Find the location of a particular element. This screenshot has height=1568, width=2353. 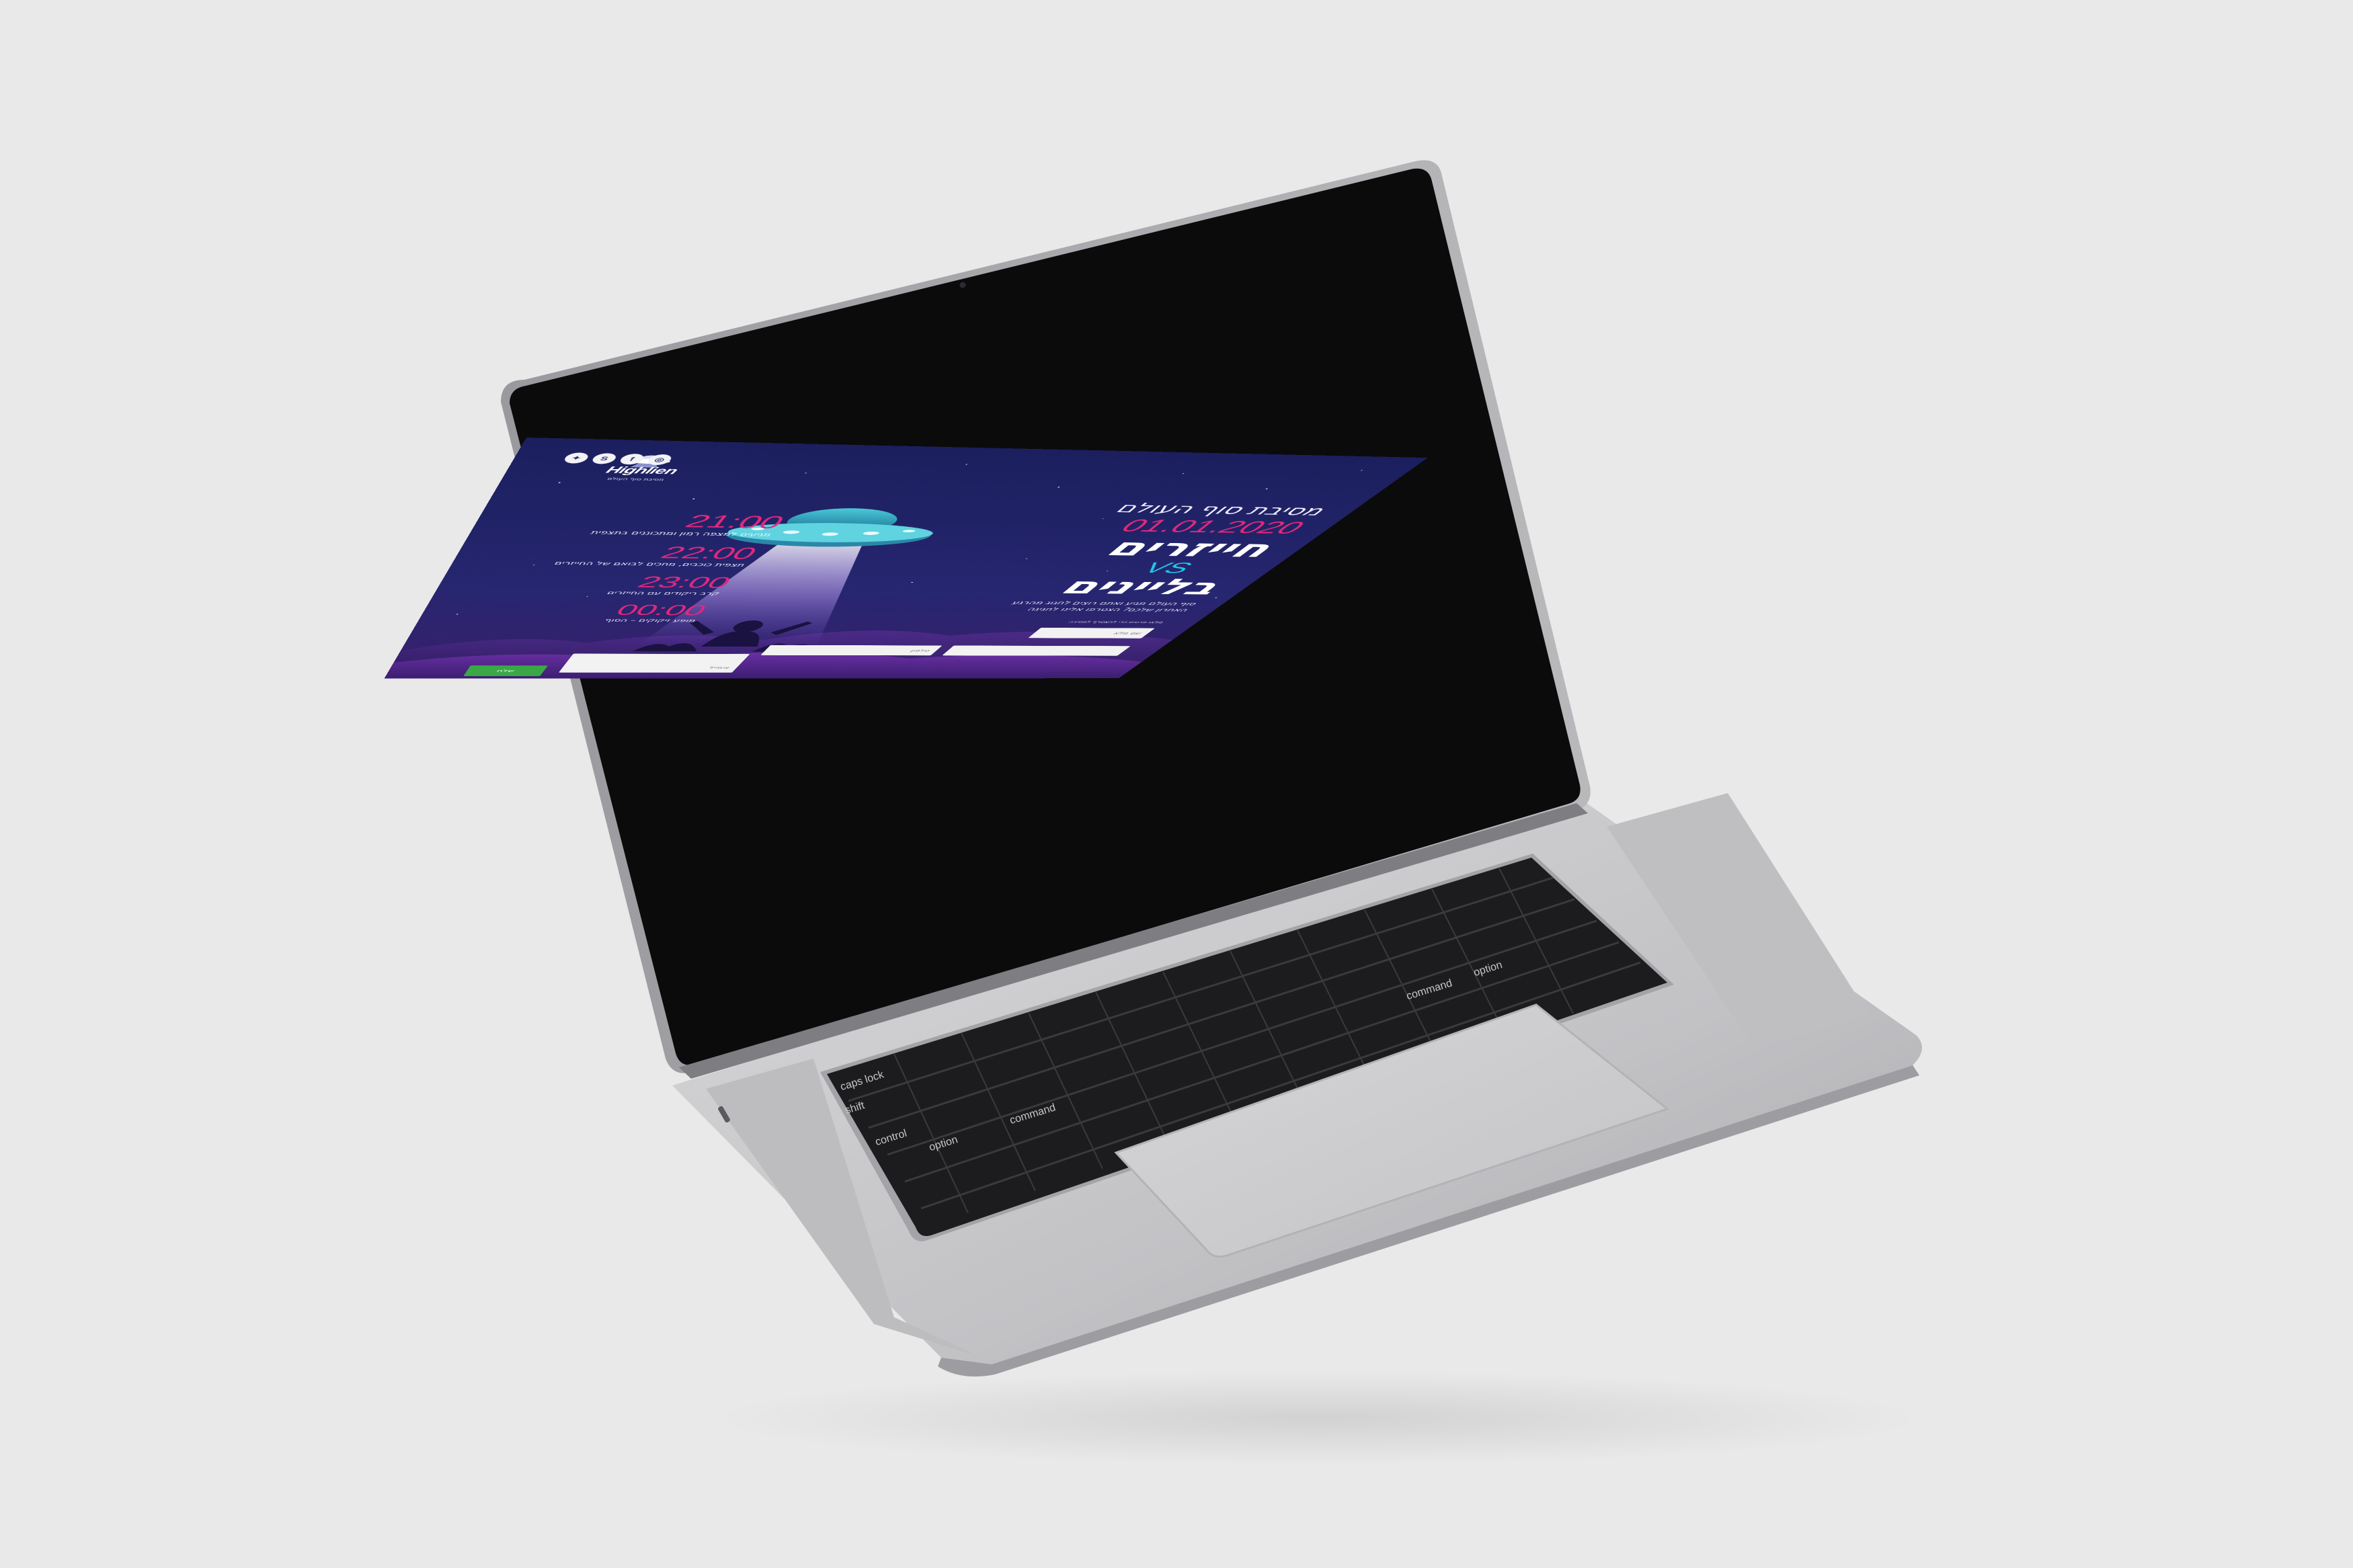

full-name-field is located at coordinates (1091, 632).